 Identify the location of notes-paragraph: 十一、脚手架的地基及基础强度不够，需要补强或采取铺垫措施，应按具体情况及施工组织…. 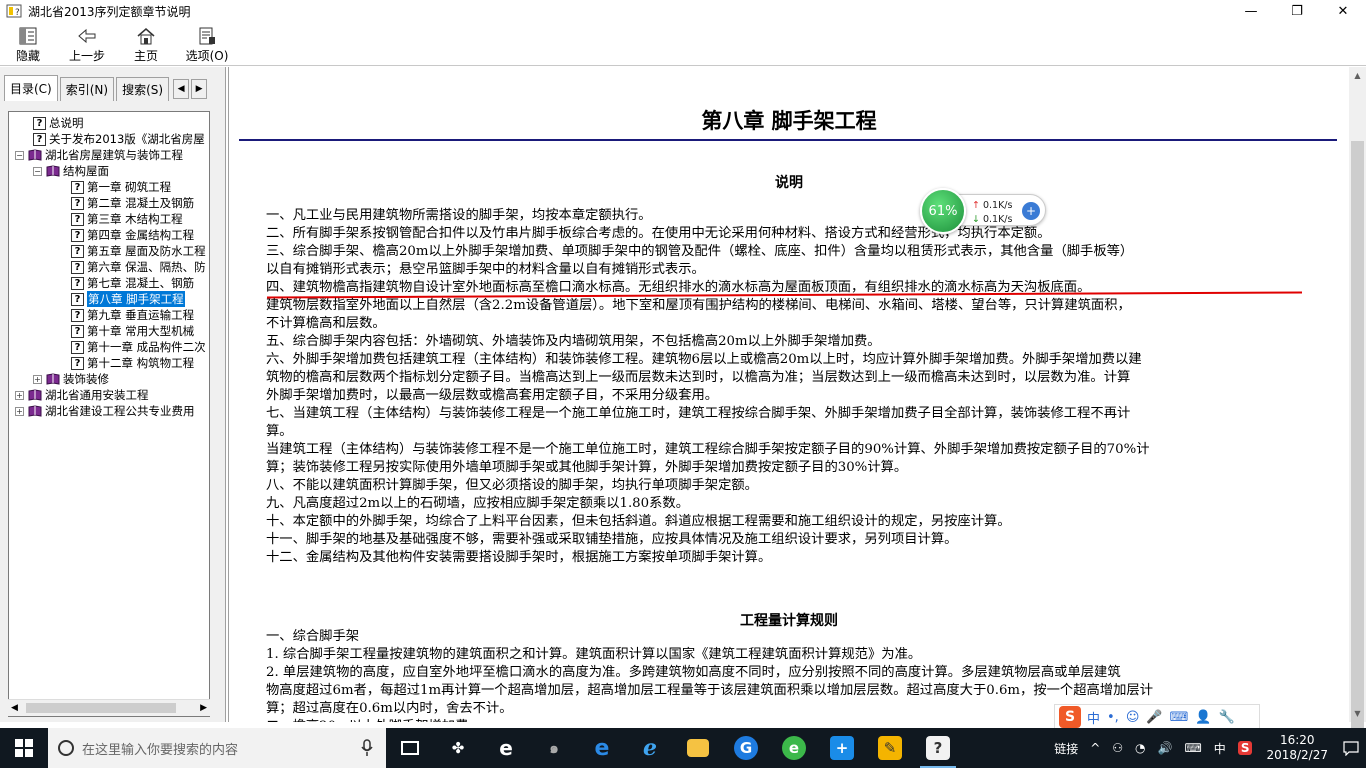
(612, 539).